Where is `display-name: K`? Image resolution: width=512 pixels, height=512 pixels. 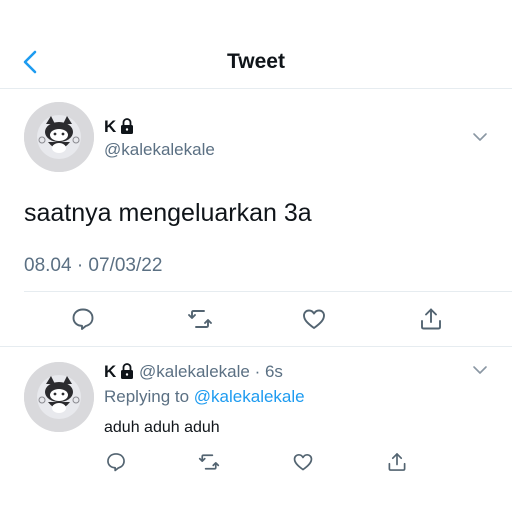 display-name: K is located at coordinates (119, 127).